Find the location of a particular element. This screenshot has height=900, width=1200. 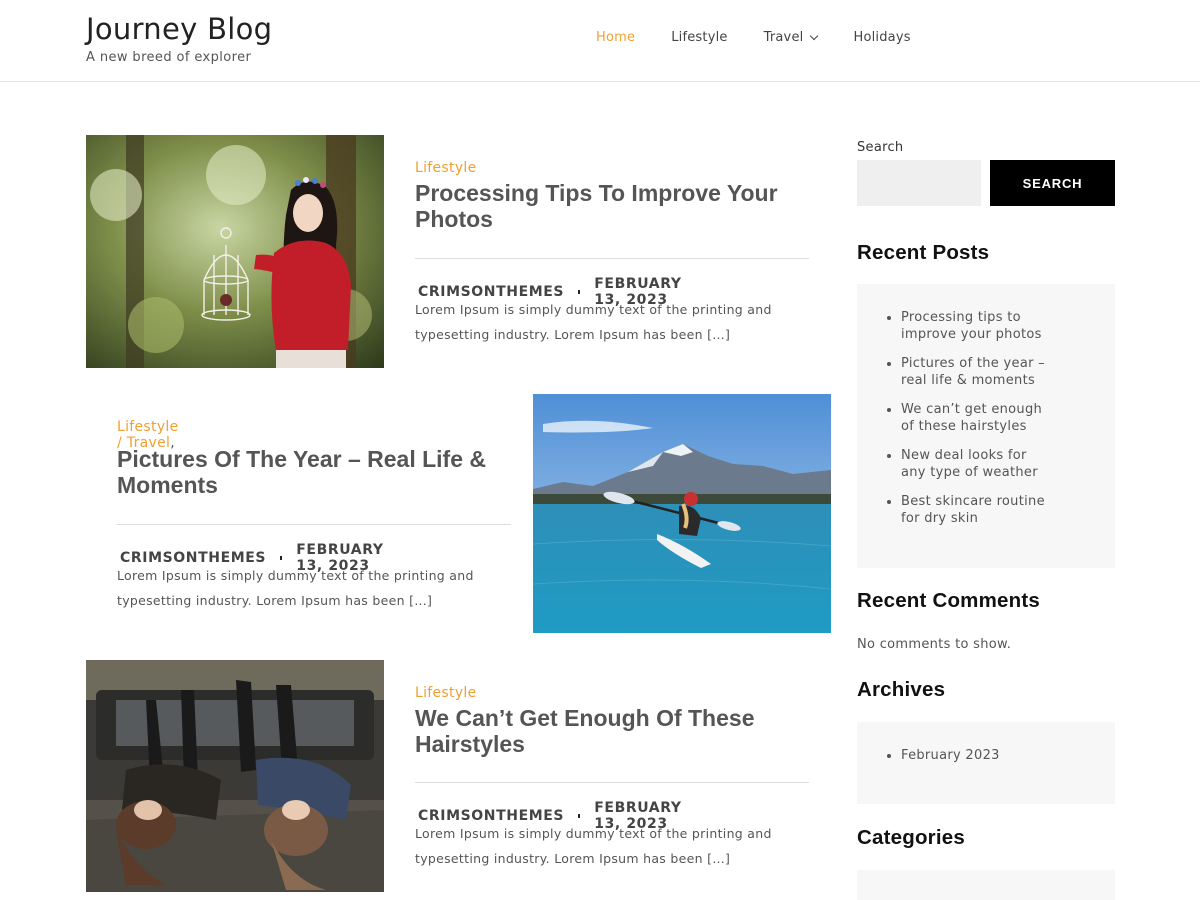

nav-holidays: Holidays is located at coordinates (881, 37).